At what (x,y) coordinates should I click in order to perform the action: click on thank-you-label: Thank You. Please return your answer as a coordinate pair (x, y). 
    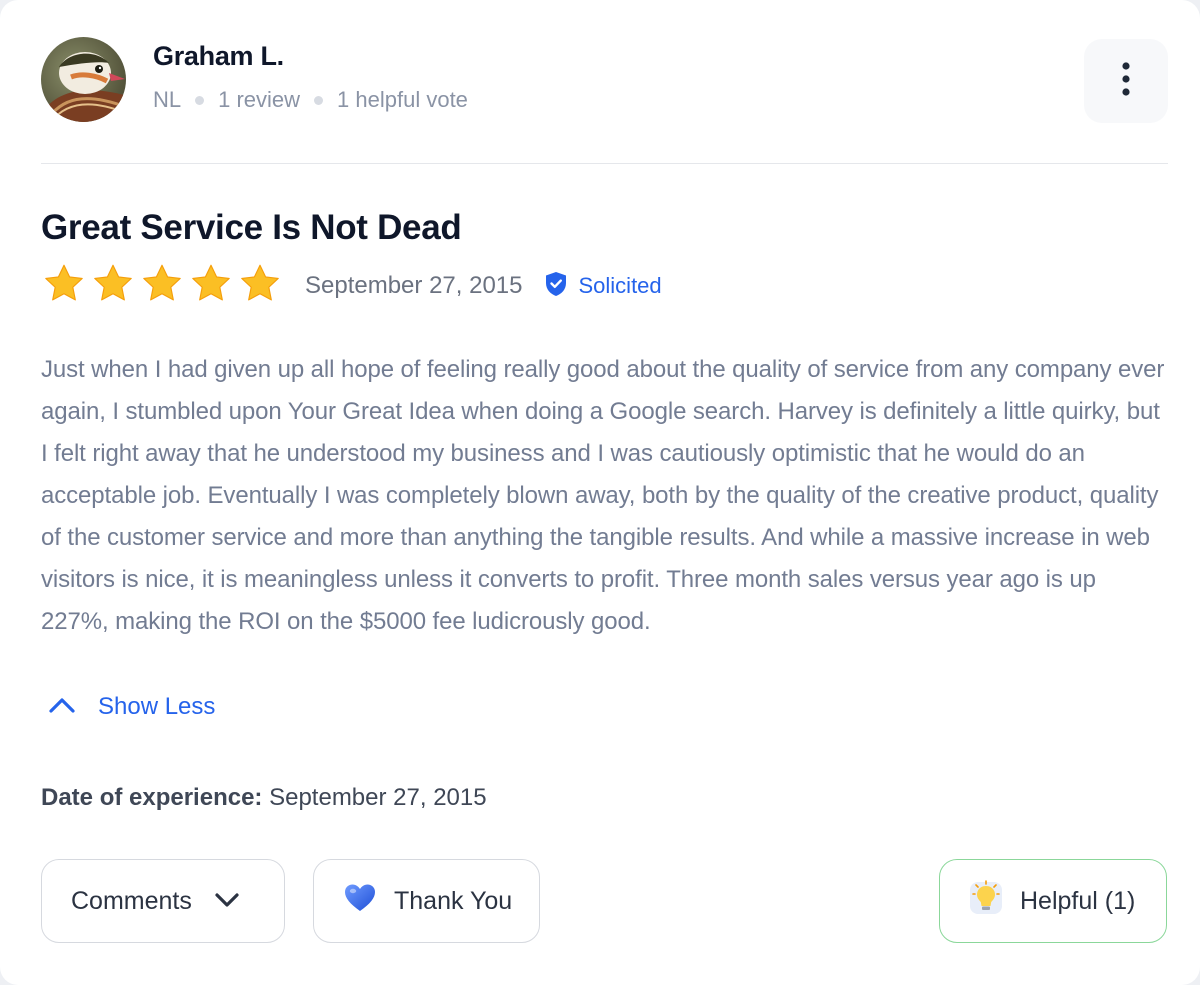
    Looking at the image, I should click on (453, 900).